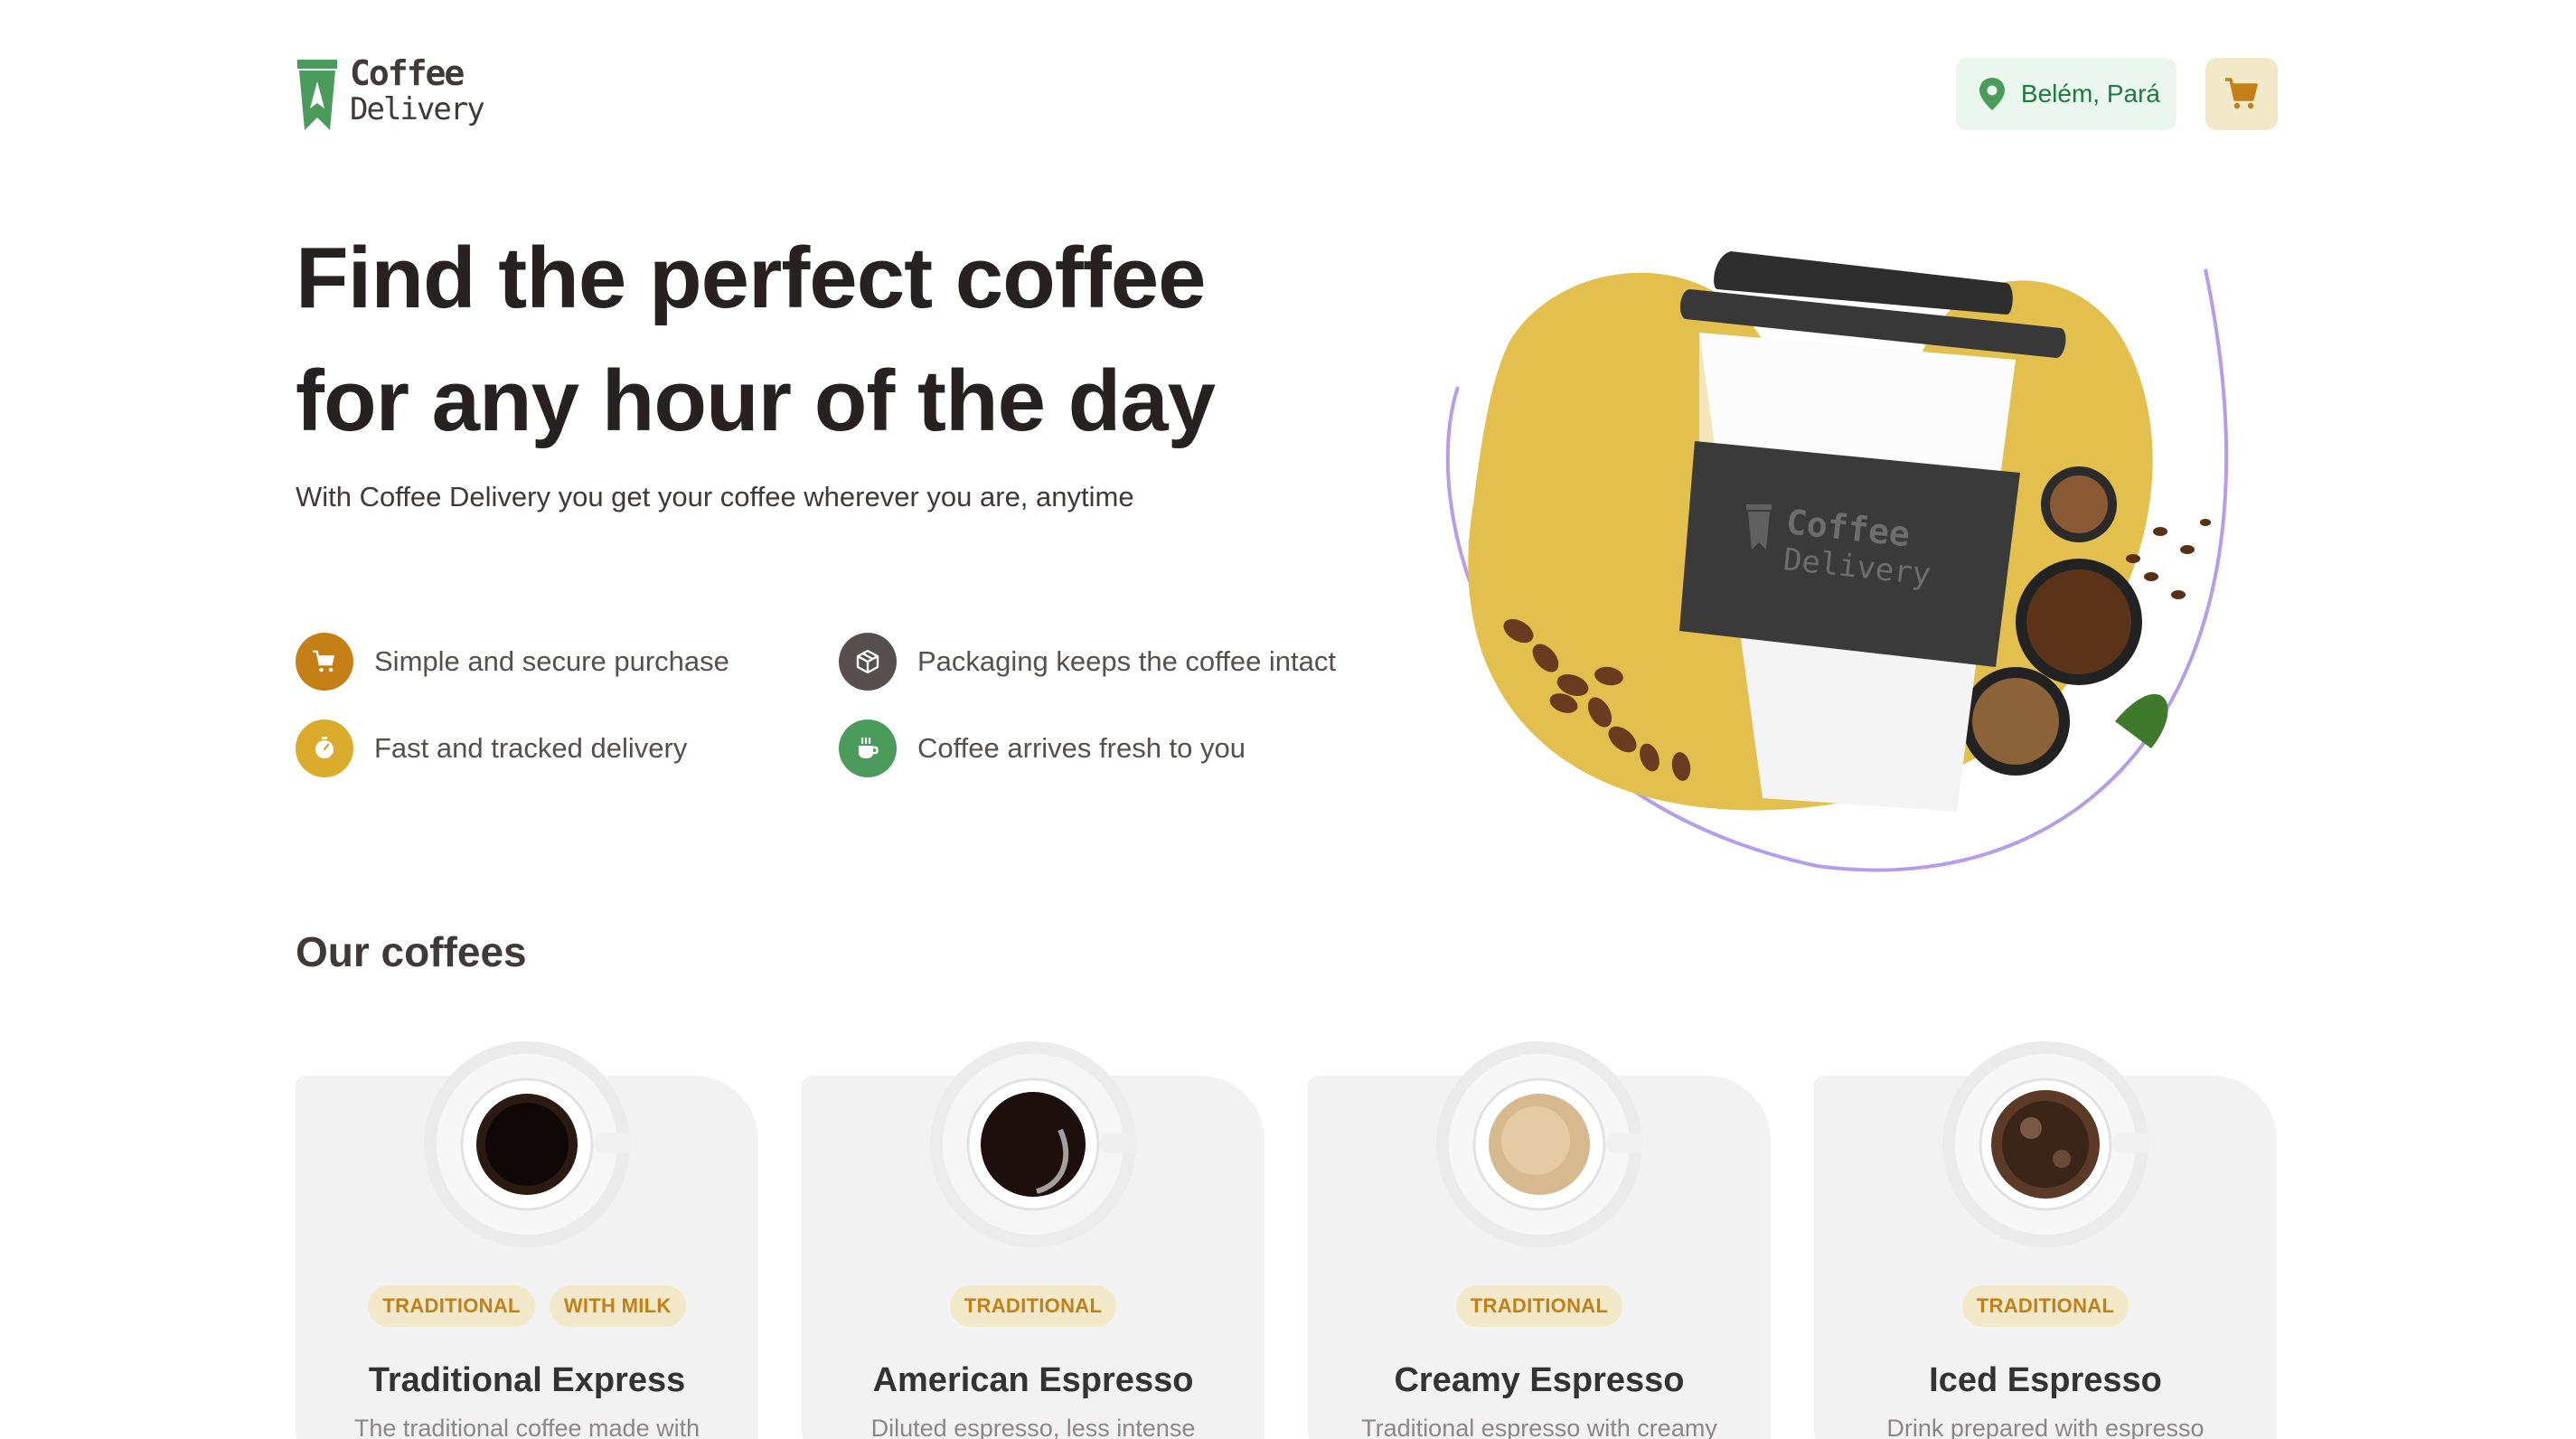  Describe the element at coordinates (1081, 748) in the screenshot. I see `feature-label: Coffee arrives fresh to you` at that location.